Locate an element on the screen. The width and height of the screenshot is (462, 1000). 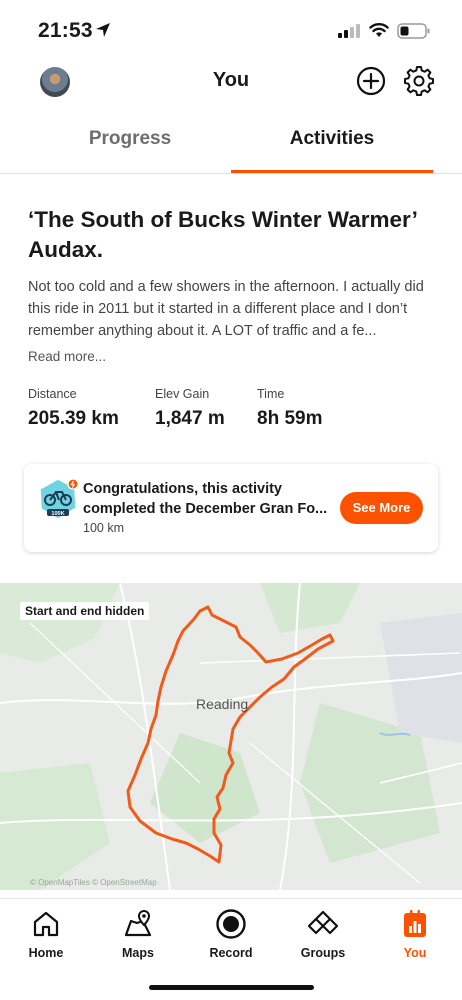
nav-maps-label: Maps is located at coordinates (138, 953).